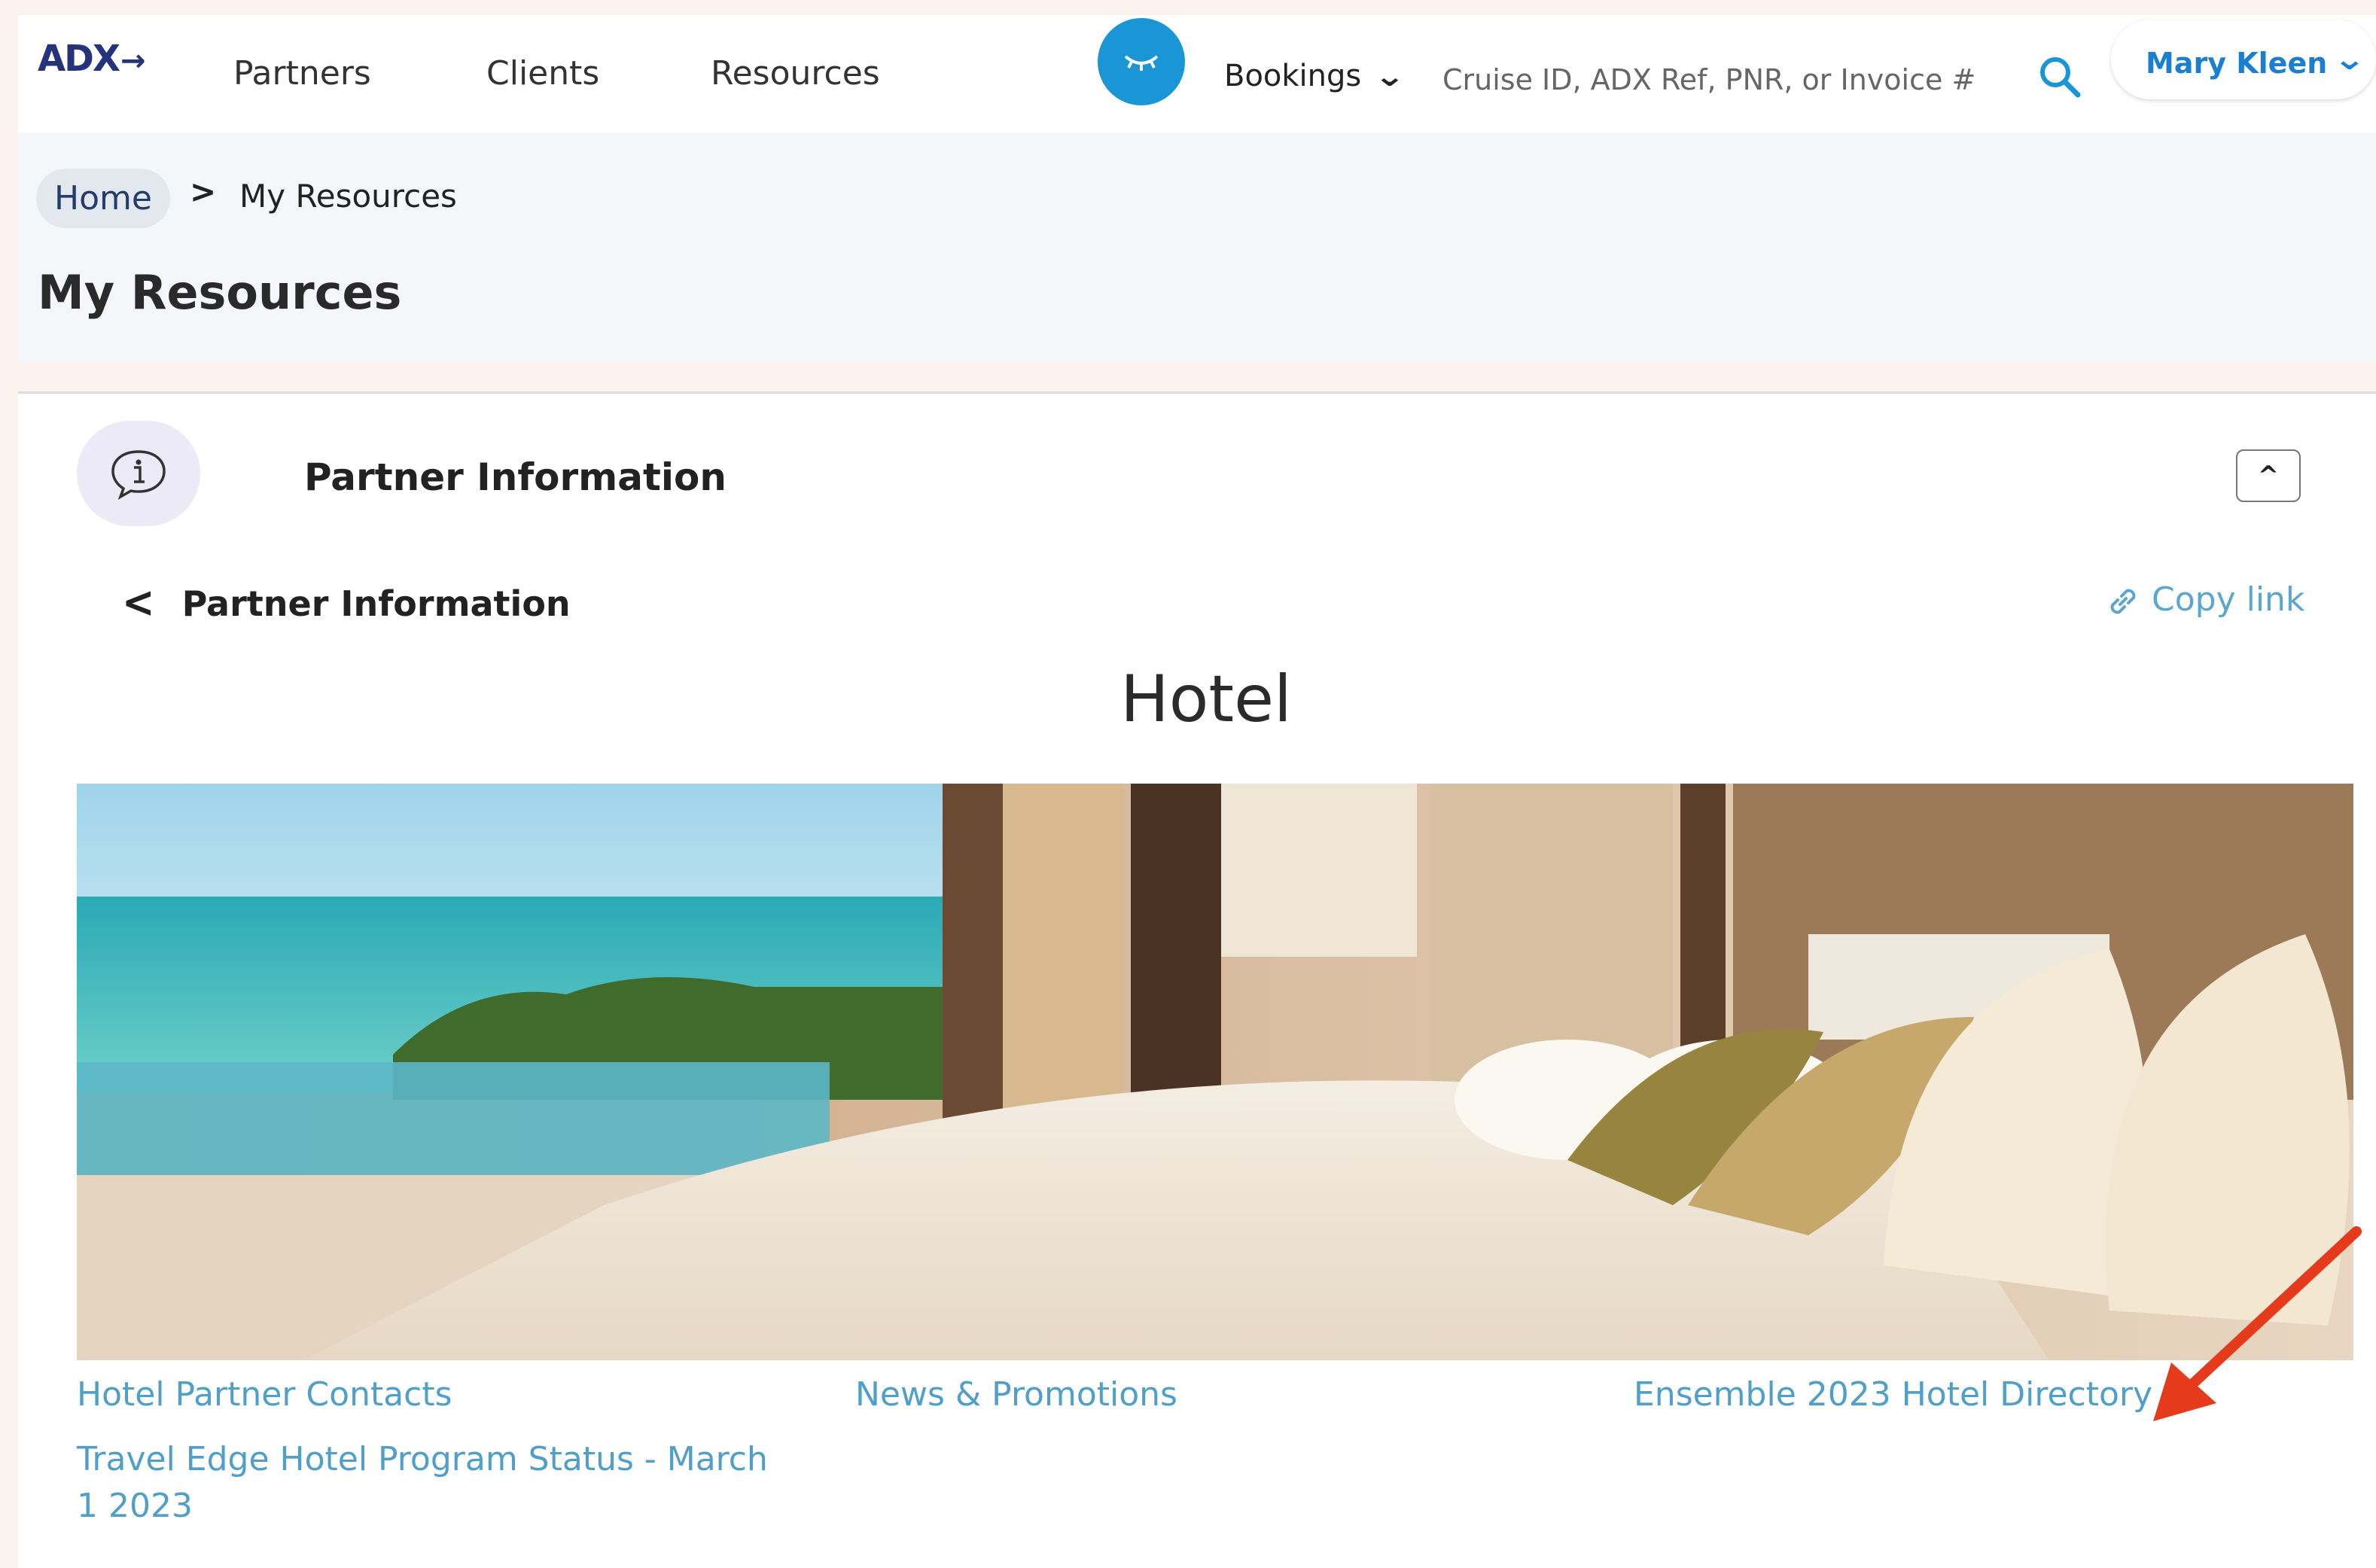  Describe the element at coordinates (795, 73) in the screenshot. I see `nav-resources: Resources` at that location.